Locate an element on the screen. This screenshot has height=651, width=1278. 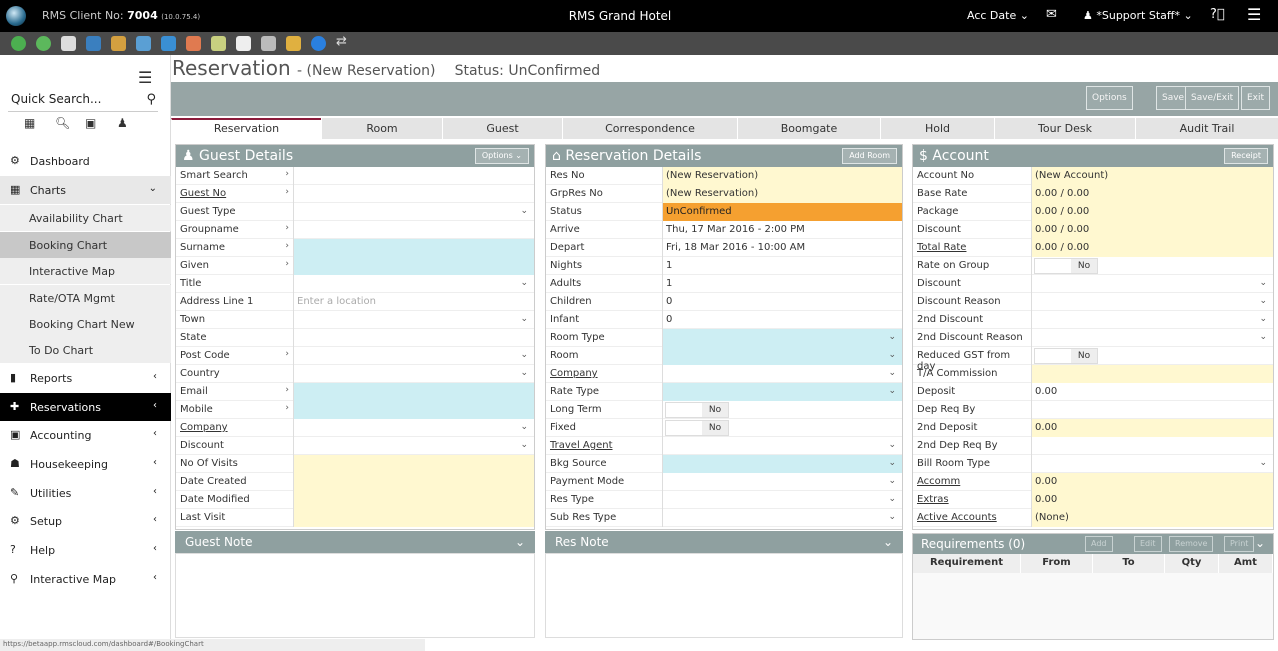
tab-room: Room is located at coordinates (381, 128).